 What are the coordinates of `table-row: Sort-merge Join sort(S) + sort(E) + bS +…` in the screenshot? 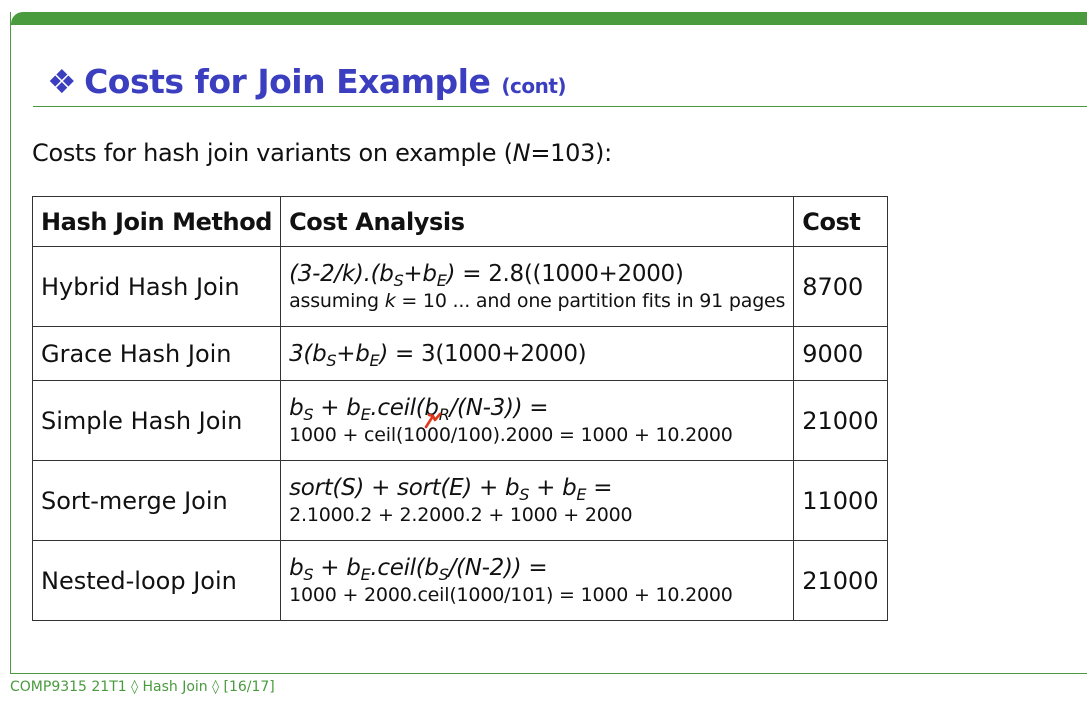 It's located at (459, 500).